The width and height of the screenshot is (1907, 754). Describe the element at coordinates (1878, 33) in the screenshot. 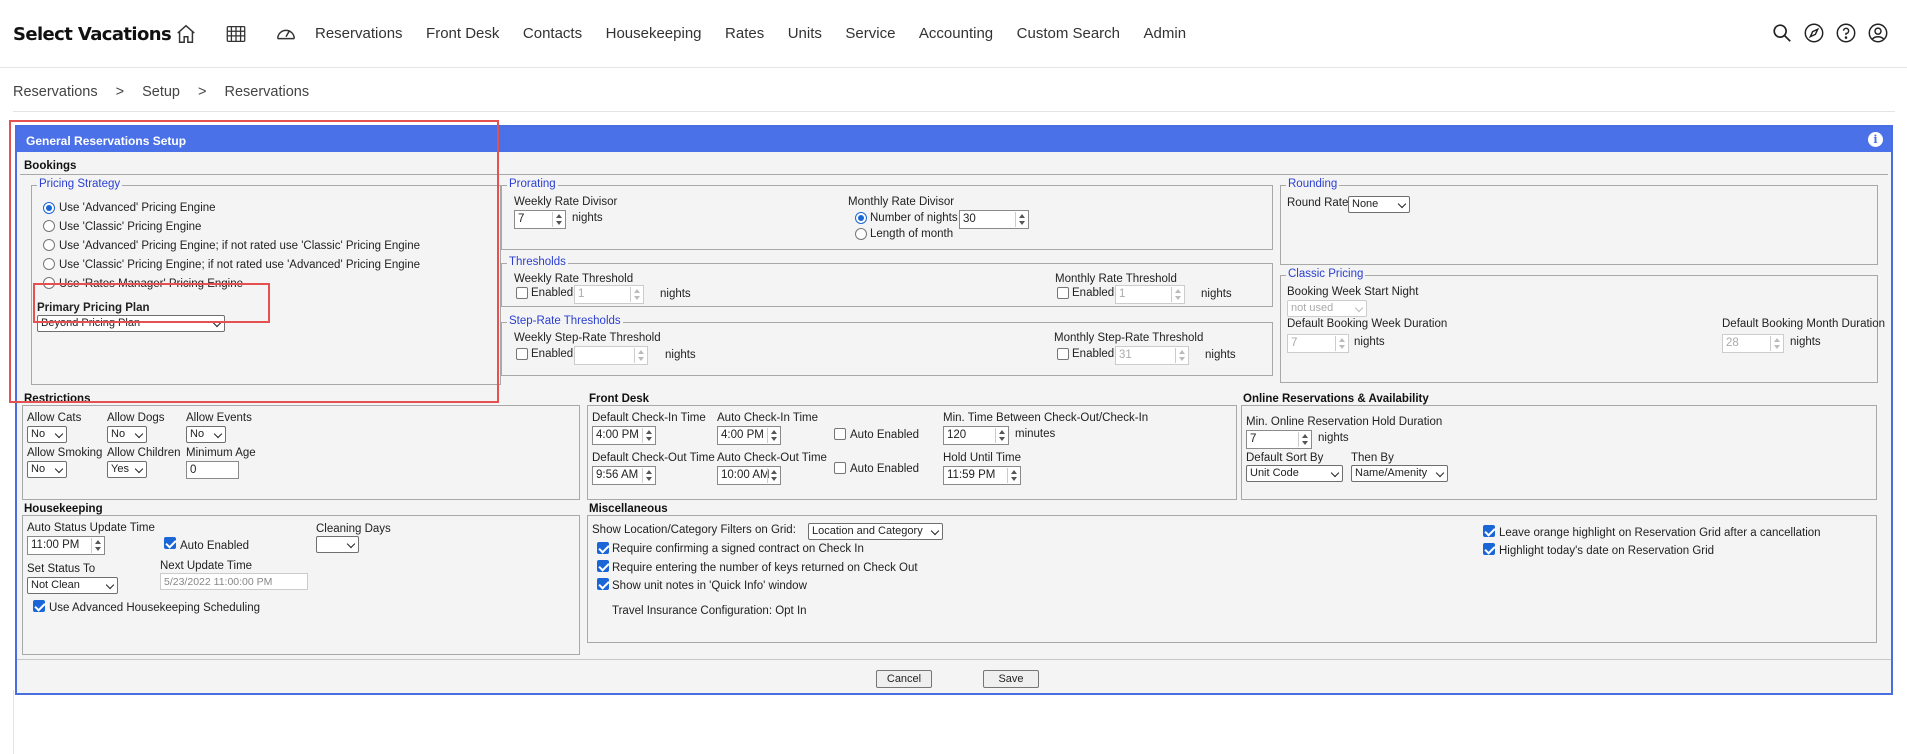

I see `user-icon` at that location.